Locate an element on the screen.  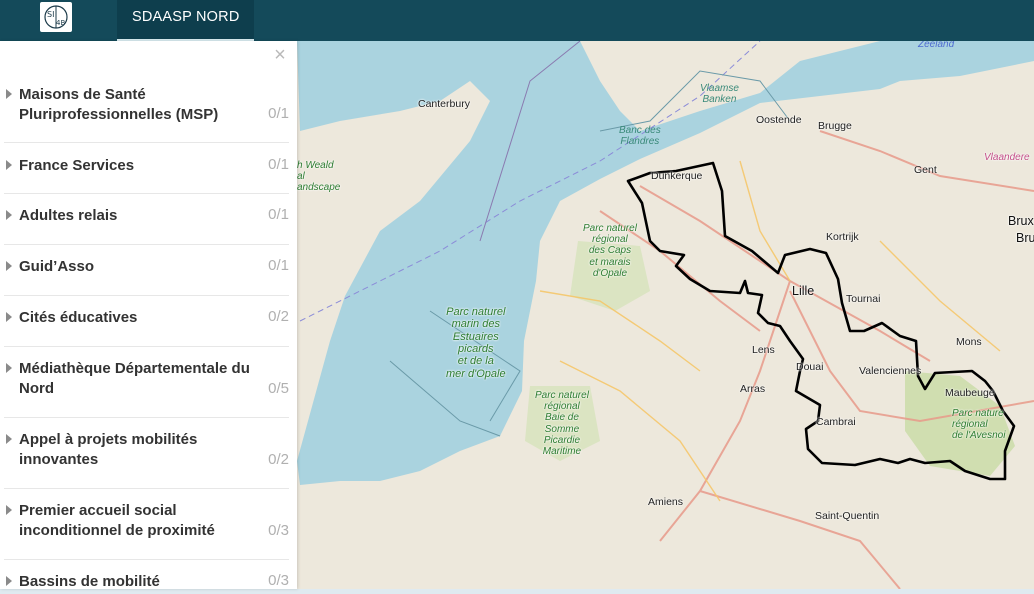
city-label: Maubeuge is located at coordinates (970, 393).